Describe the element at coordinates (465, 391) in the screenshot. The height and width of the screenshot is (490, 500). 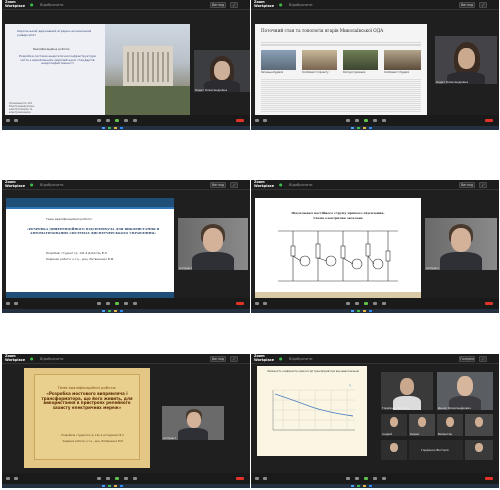
I see `participant-tile: Денис Олександрович` at that location.